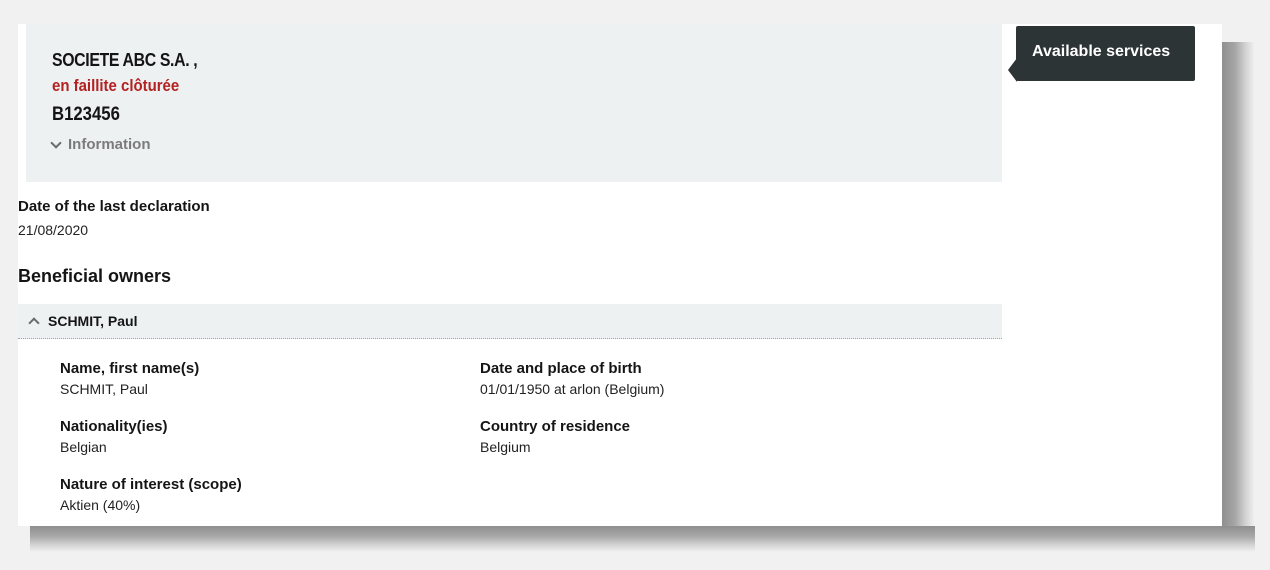 The width and height of the screenshot is (1270, 570). Describe the element at coordinates (1101, 51) in the screenshot. I see `available-services-label: Available services` at that location.